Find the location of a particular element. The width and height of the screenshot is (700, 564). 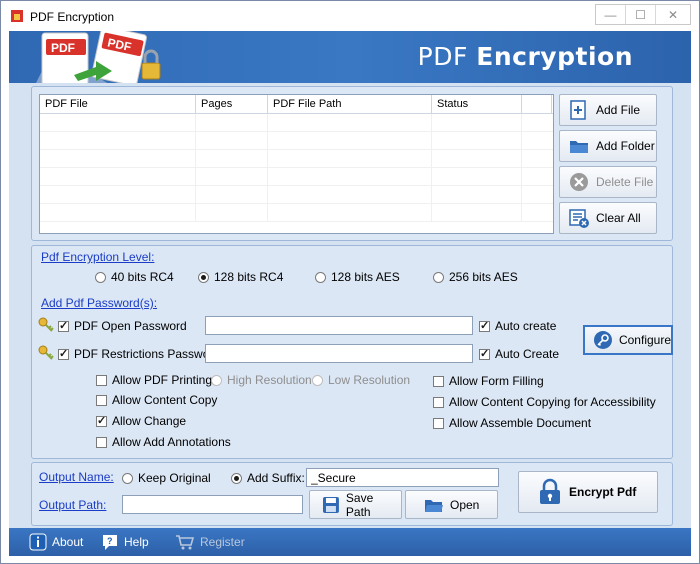

allow-accessibility-copy-checkbox is located at coordinates (438, 402).